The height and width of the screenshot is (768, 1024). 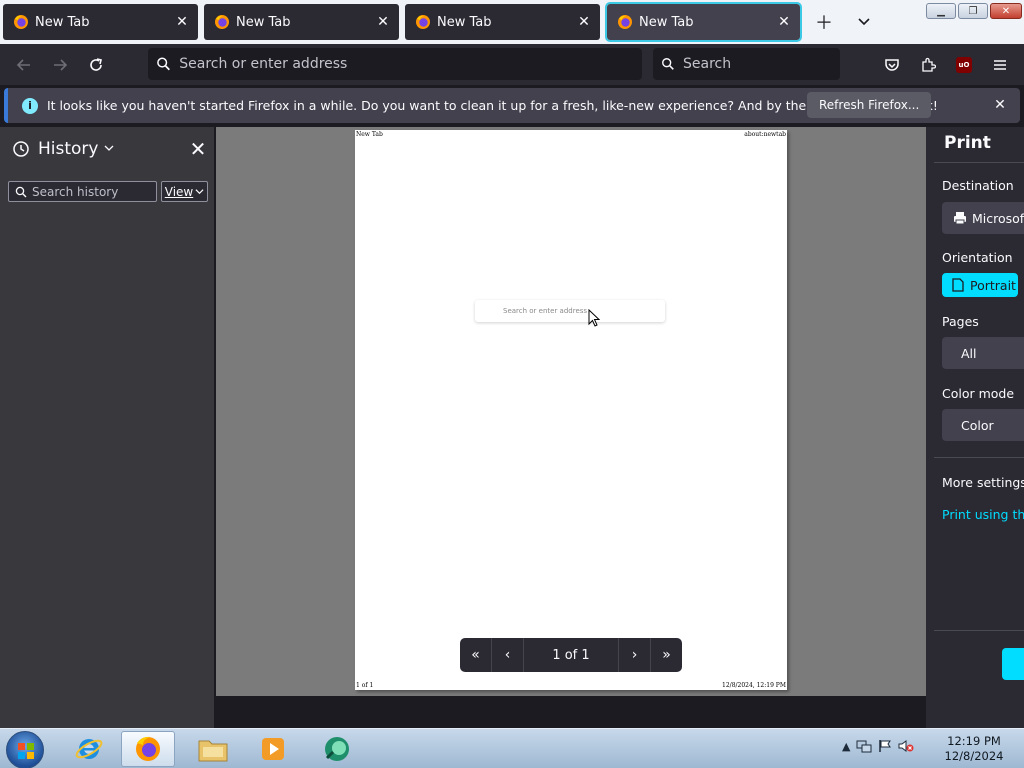 I want to click on destination-label: Destination, so click(x=978, y=185).